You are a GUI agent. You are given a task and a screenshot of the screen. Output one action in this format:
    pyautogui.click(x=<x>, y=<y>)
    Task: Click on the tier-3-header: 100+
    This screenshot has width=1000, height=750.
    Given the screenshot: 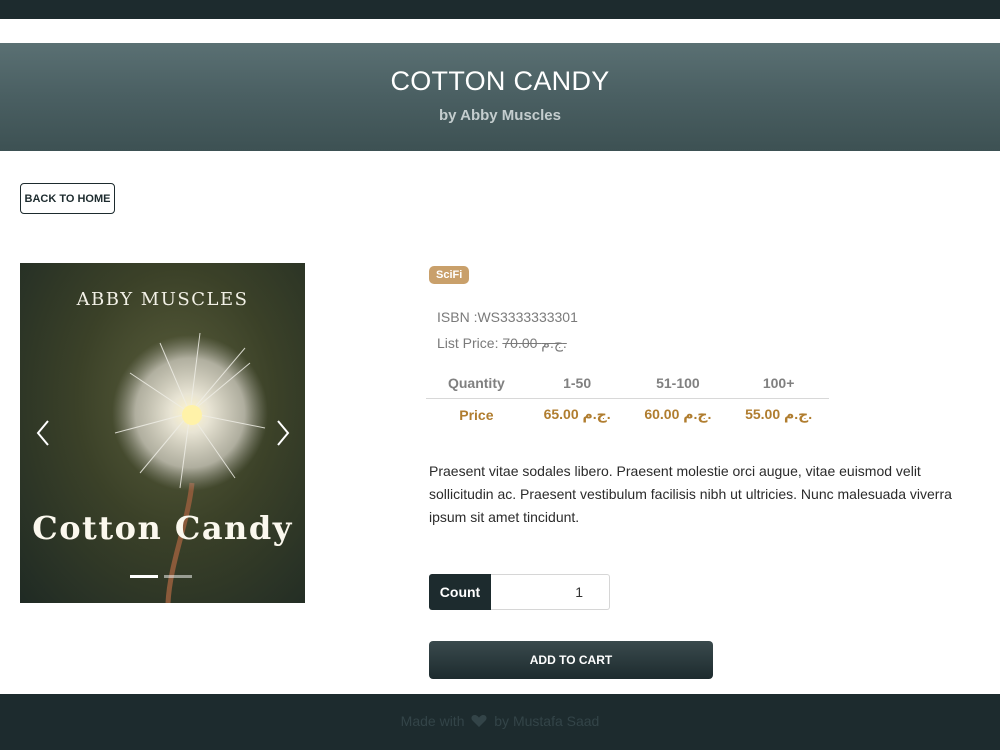 What is the action you would take?
    pyautogui.click(x=778, y=383)
    